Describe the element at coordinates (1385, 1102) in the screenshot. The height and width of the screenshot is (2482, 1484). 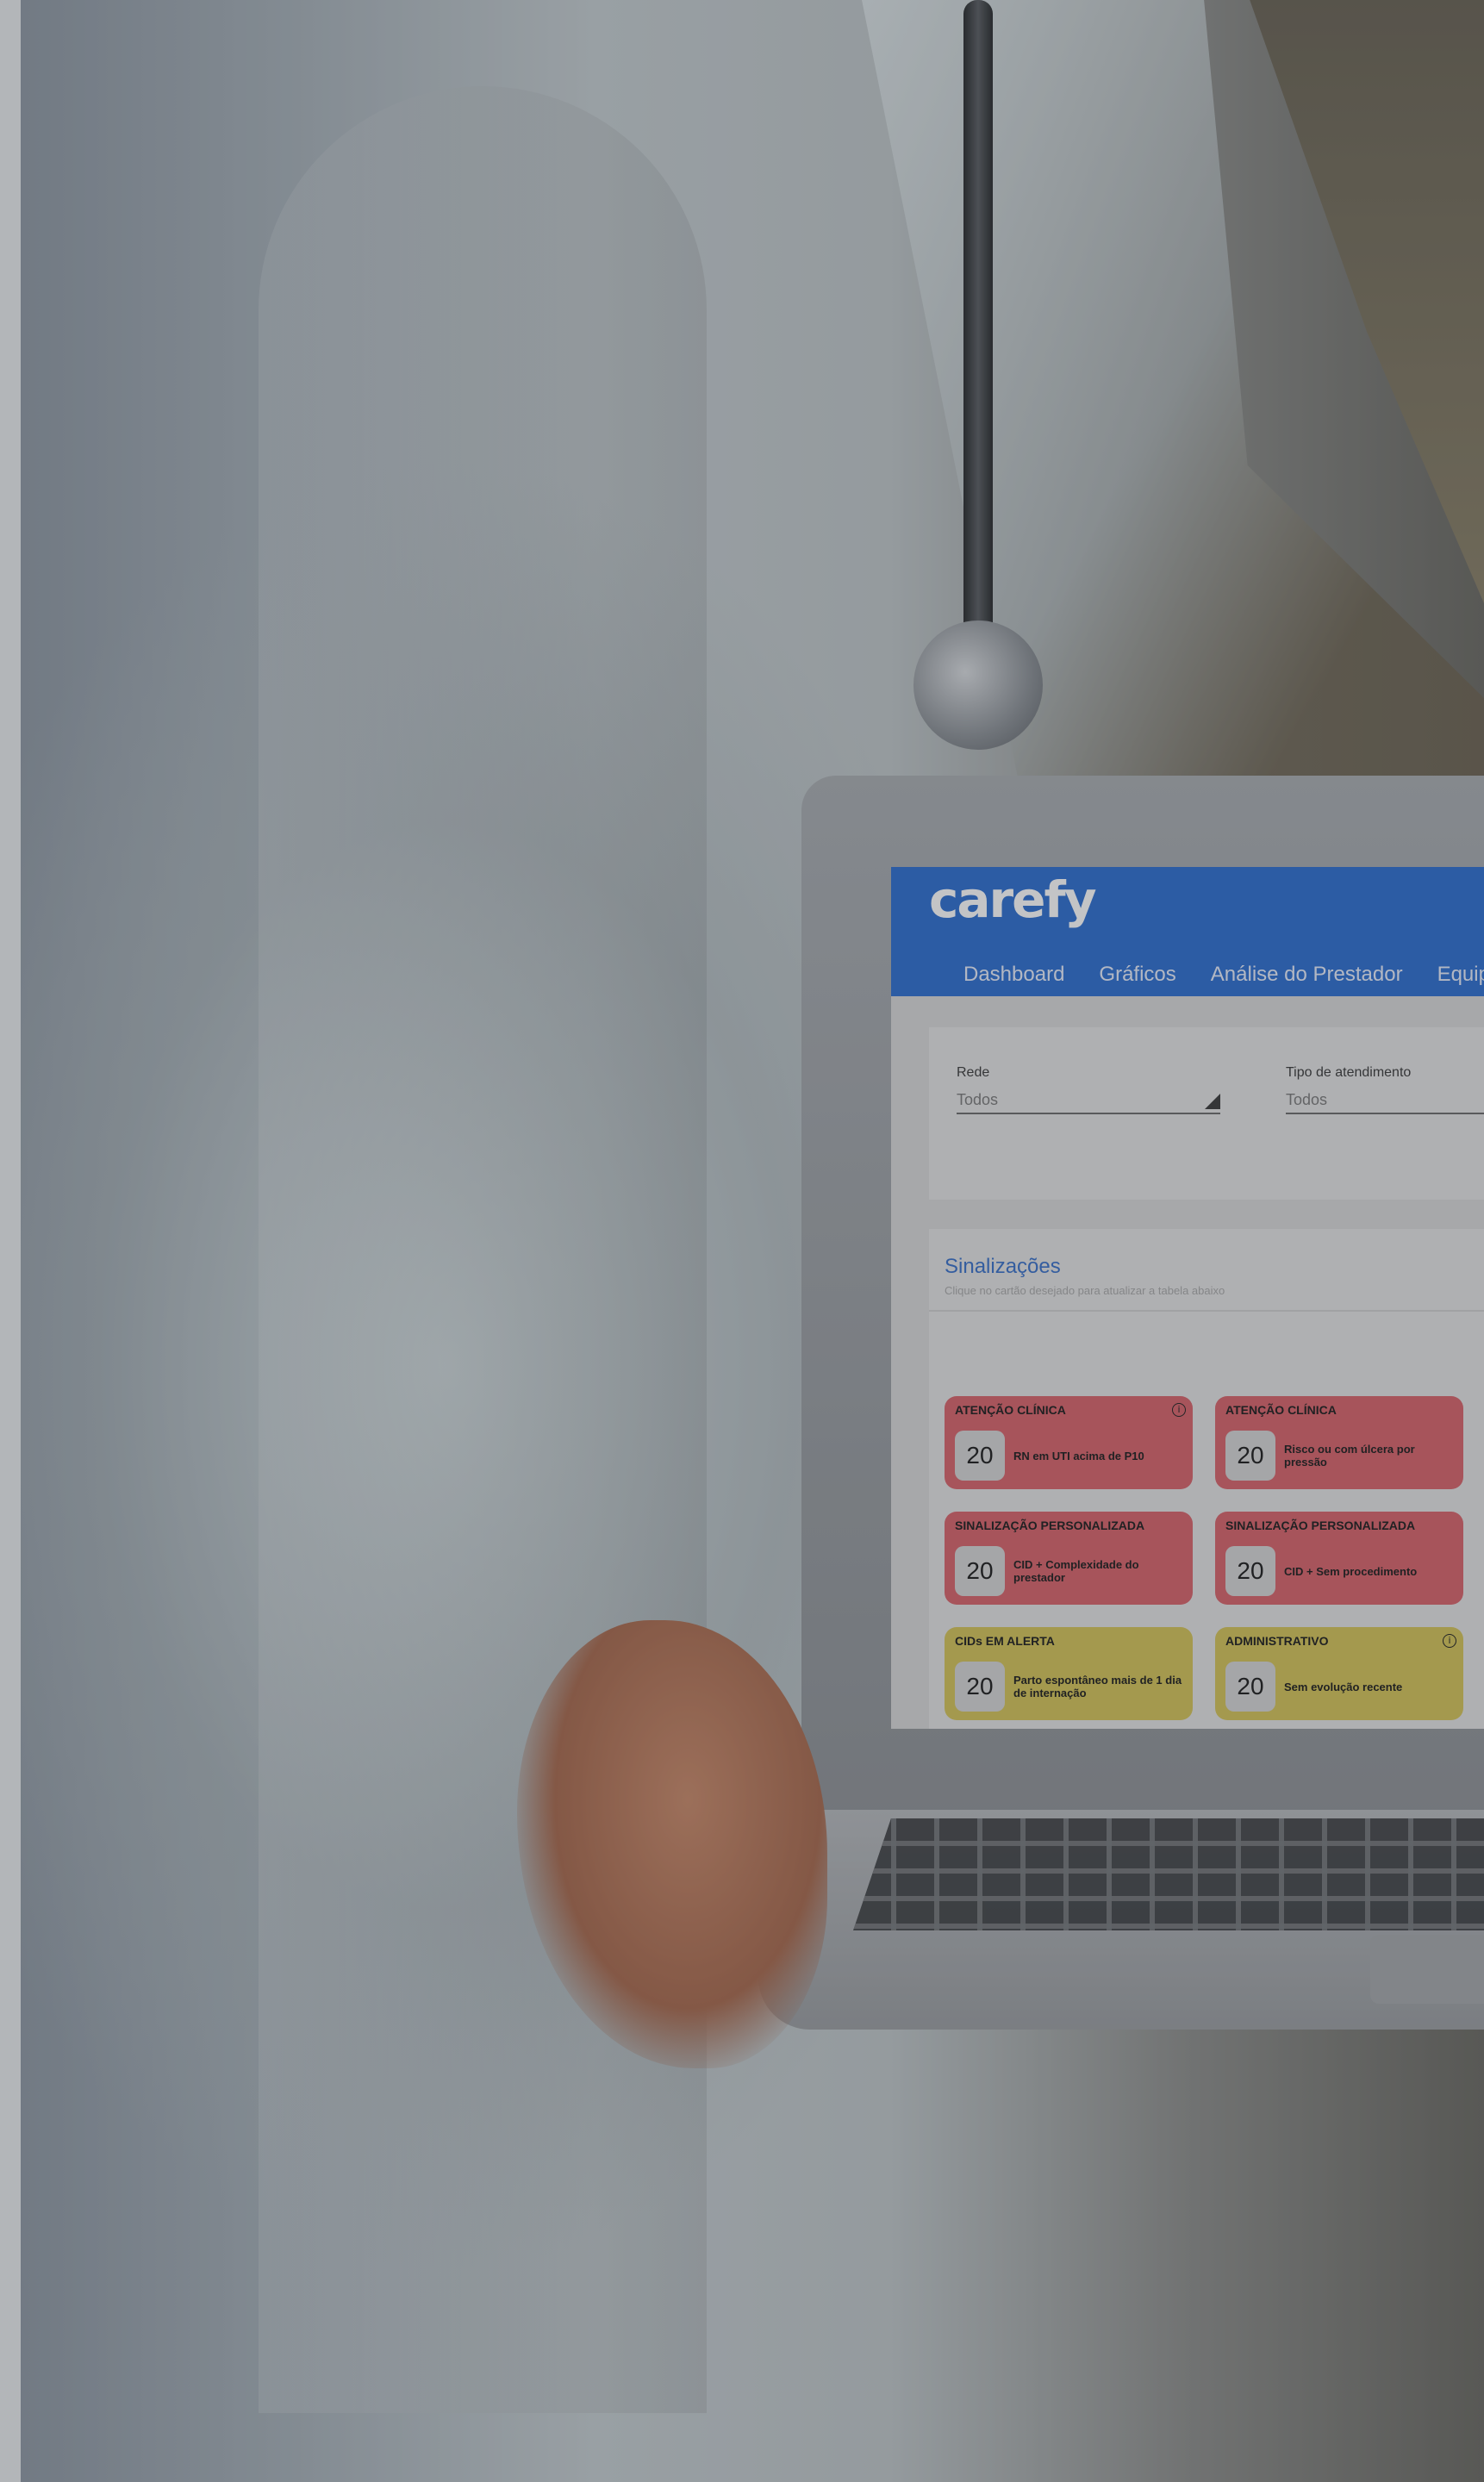
I see `tipo-atendimento-select: Todos` at that location.